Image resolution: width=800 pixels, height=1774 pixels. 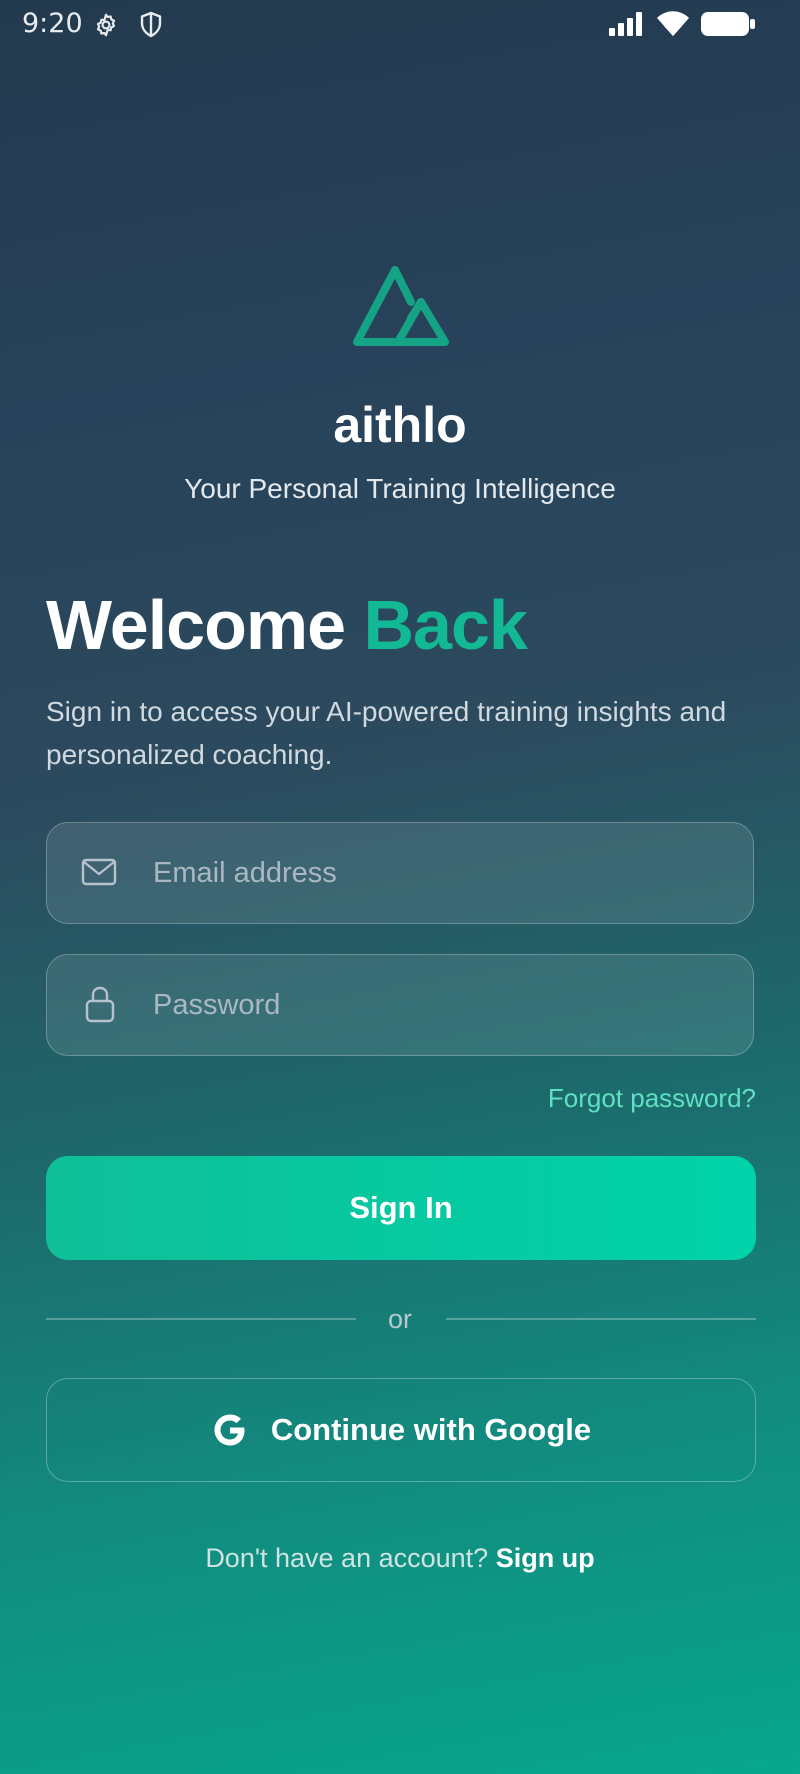 I want to click on mail-icon, so click(x=99, y=872).